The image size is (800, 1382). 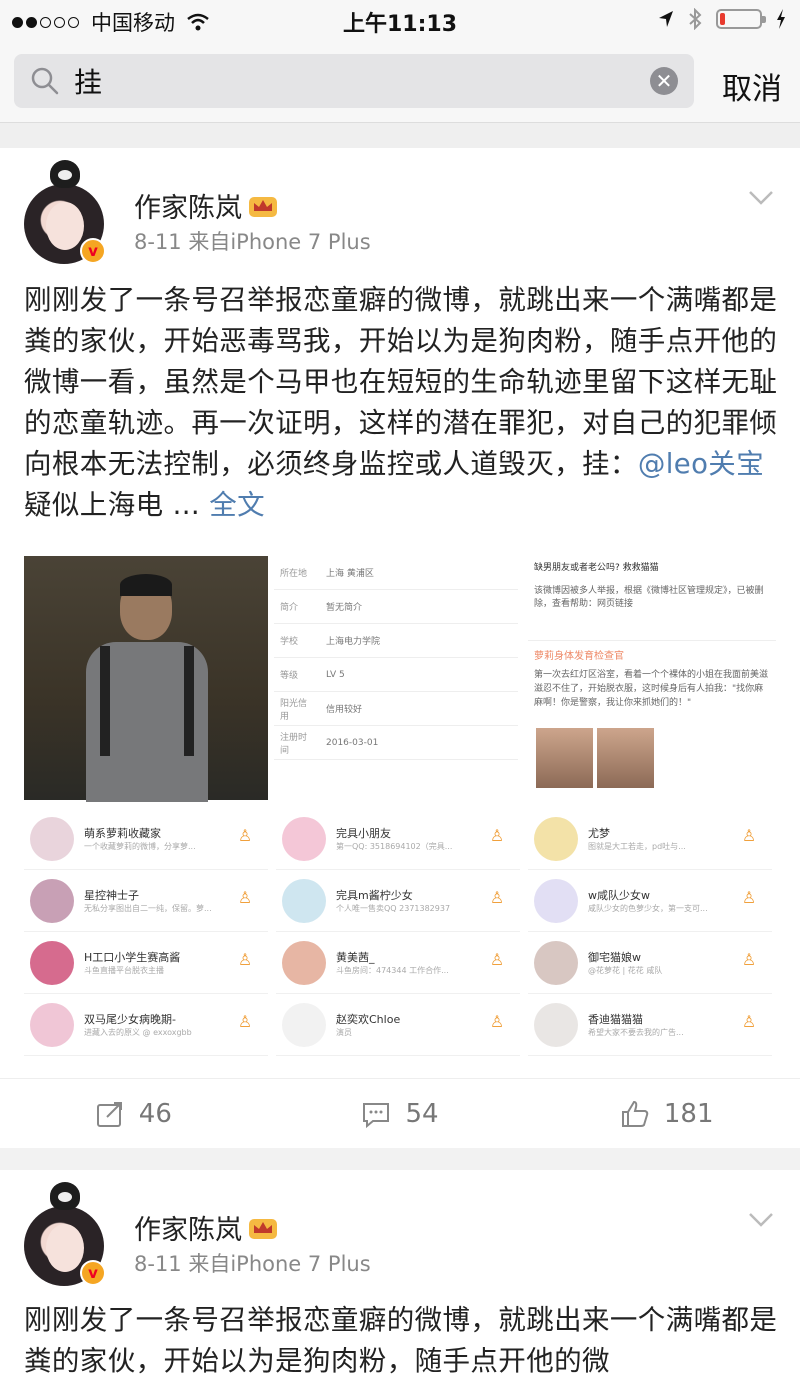 What do you see at coordinates (146, 679) in the screenshot?
I see `post-image-photo` at bounding box center [146, 679].